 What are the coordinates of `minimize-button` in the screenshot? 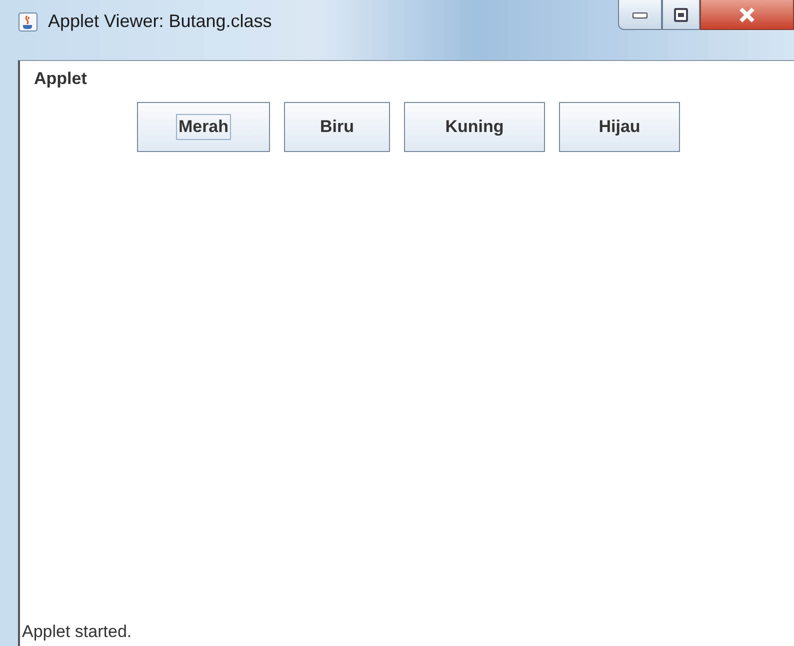 It's located at (640, 15).